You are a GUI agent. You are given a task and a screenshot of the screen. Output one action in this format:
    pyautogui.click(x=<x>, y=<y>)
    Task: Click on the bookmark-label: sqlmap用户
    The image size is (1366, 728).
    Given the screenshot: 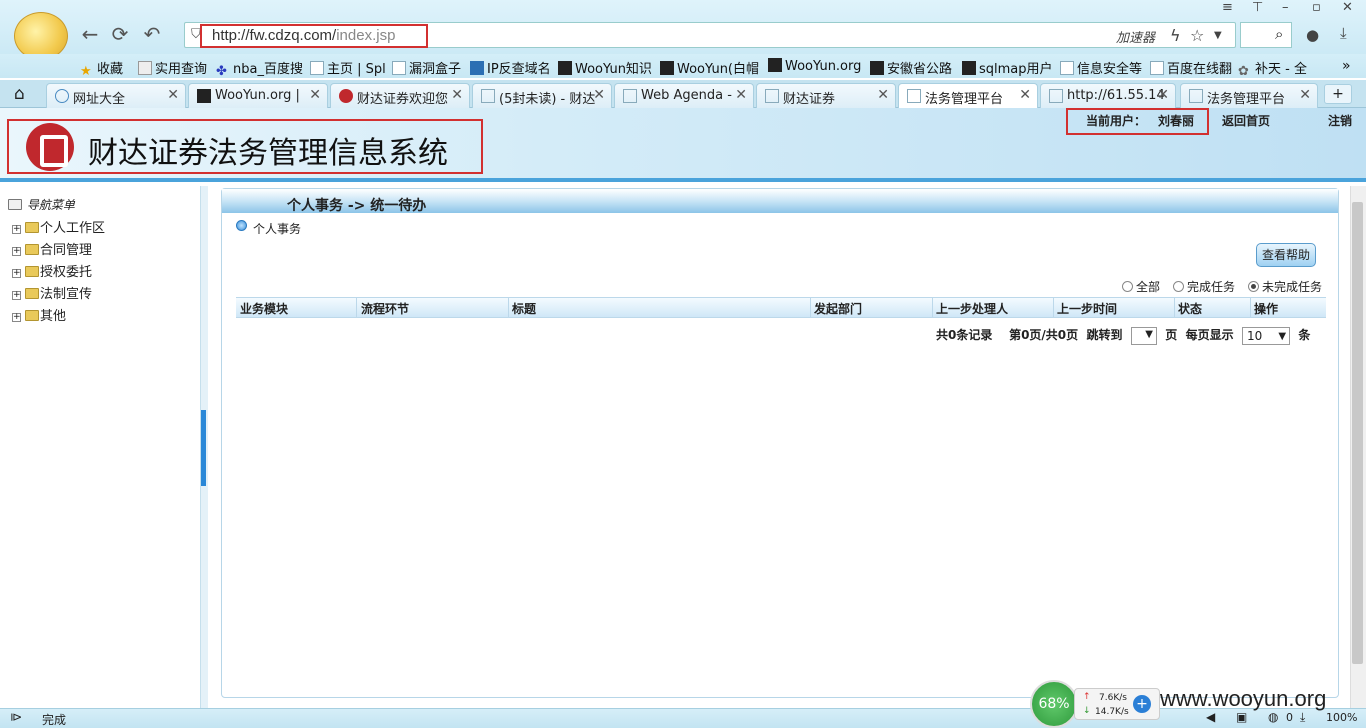 What is the action you would take?
    pyautogui.click(x=1016, y=69)
    